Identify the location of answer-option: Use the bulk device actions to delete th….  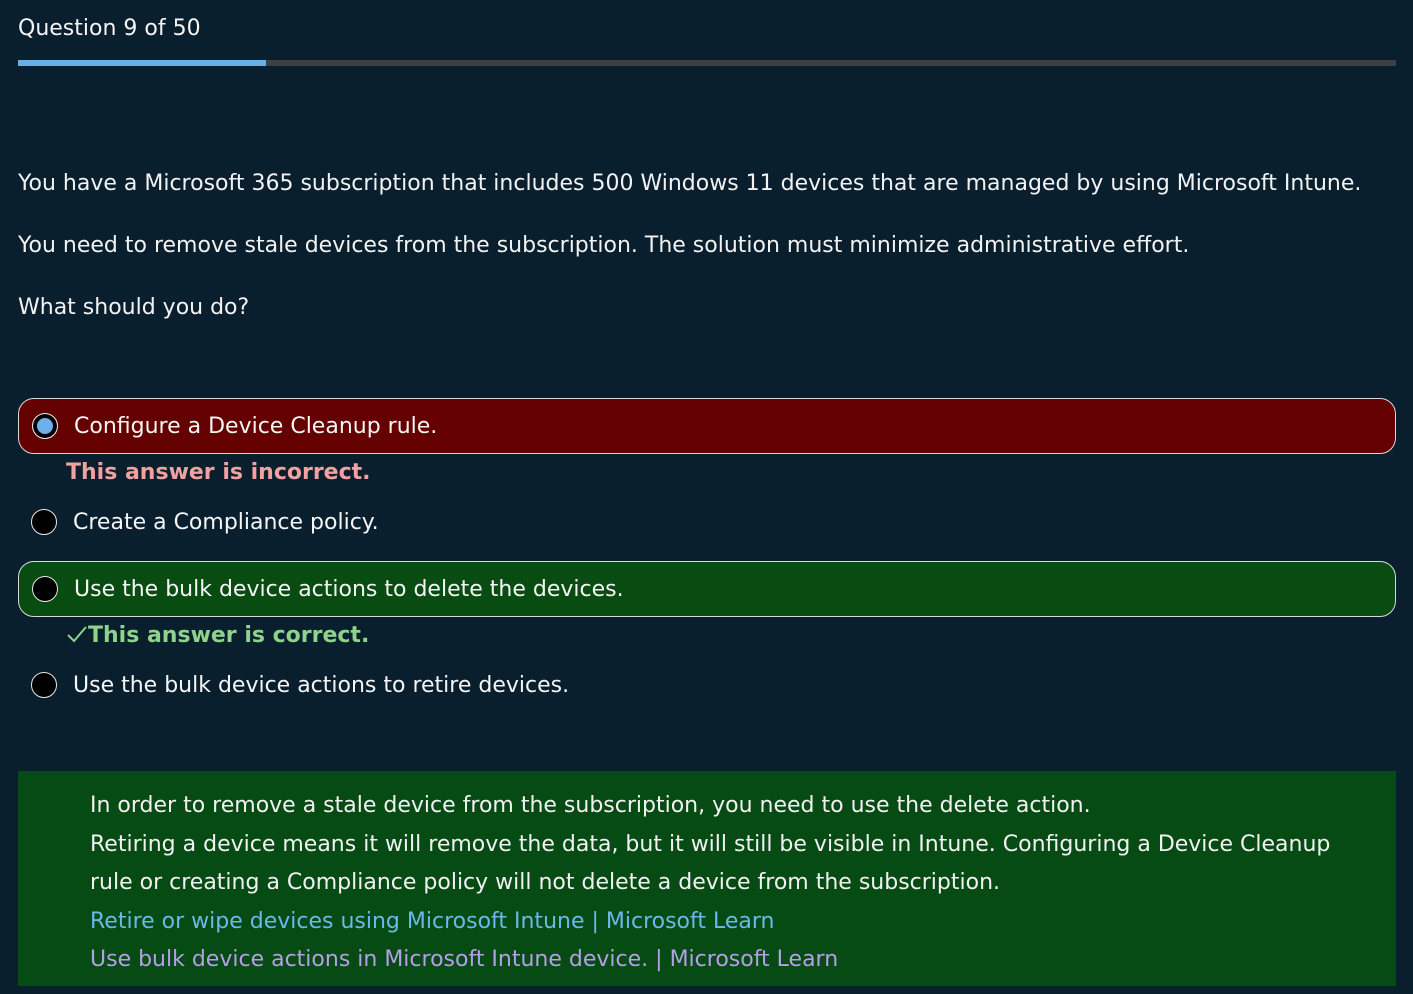
(707, 589).